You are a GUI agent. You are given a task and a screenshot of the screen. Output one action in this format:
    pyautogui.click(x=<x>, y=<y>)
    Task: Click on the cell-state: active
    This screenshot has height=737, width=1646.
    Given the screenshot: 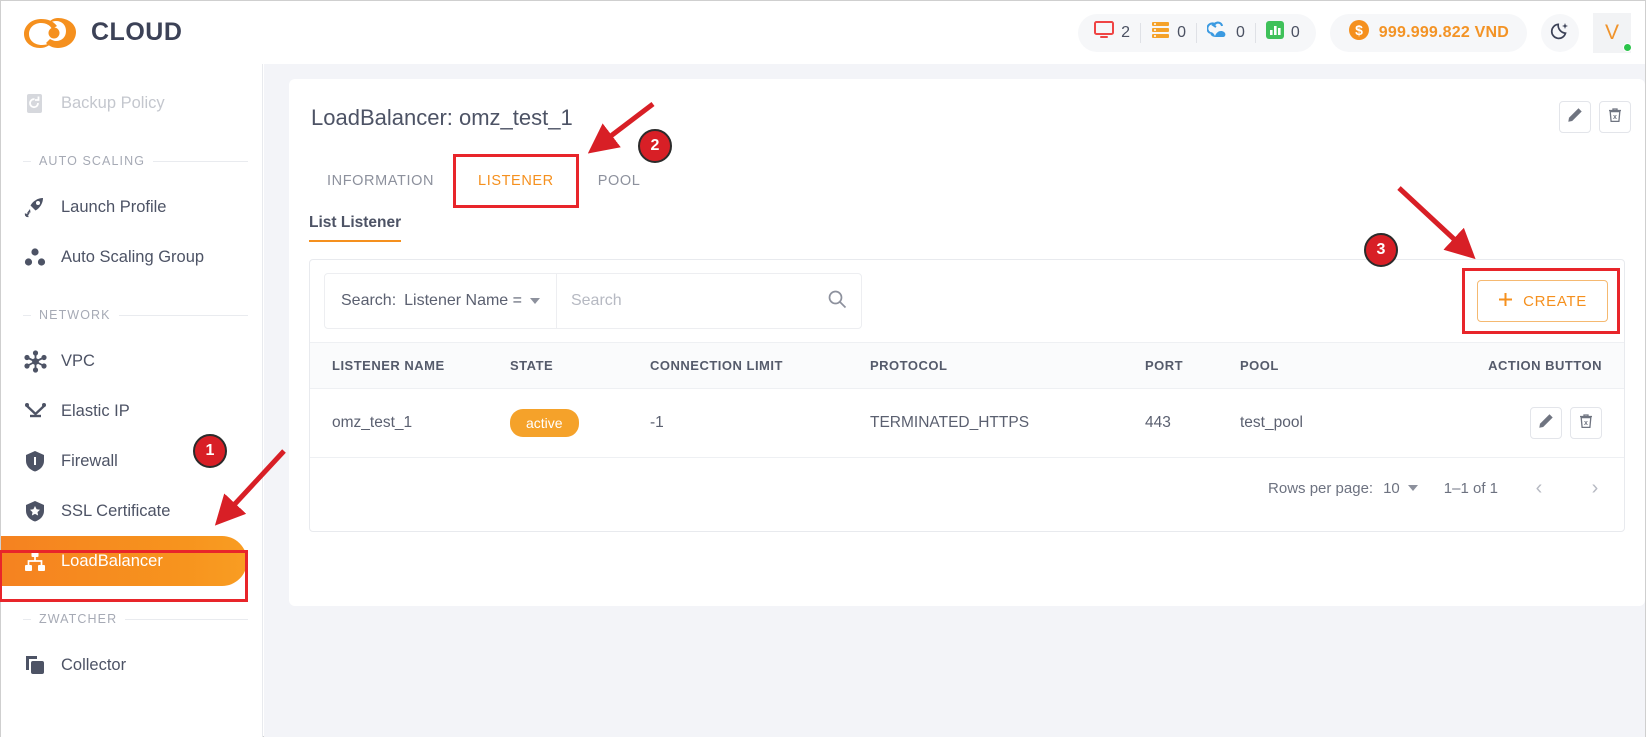 What is the action you would take?
    pyautogui.click(x=580, y=423)
    